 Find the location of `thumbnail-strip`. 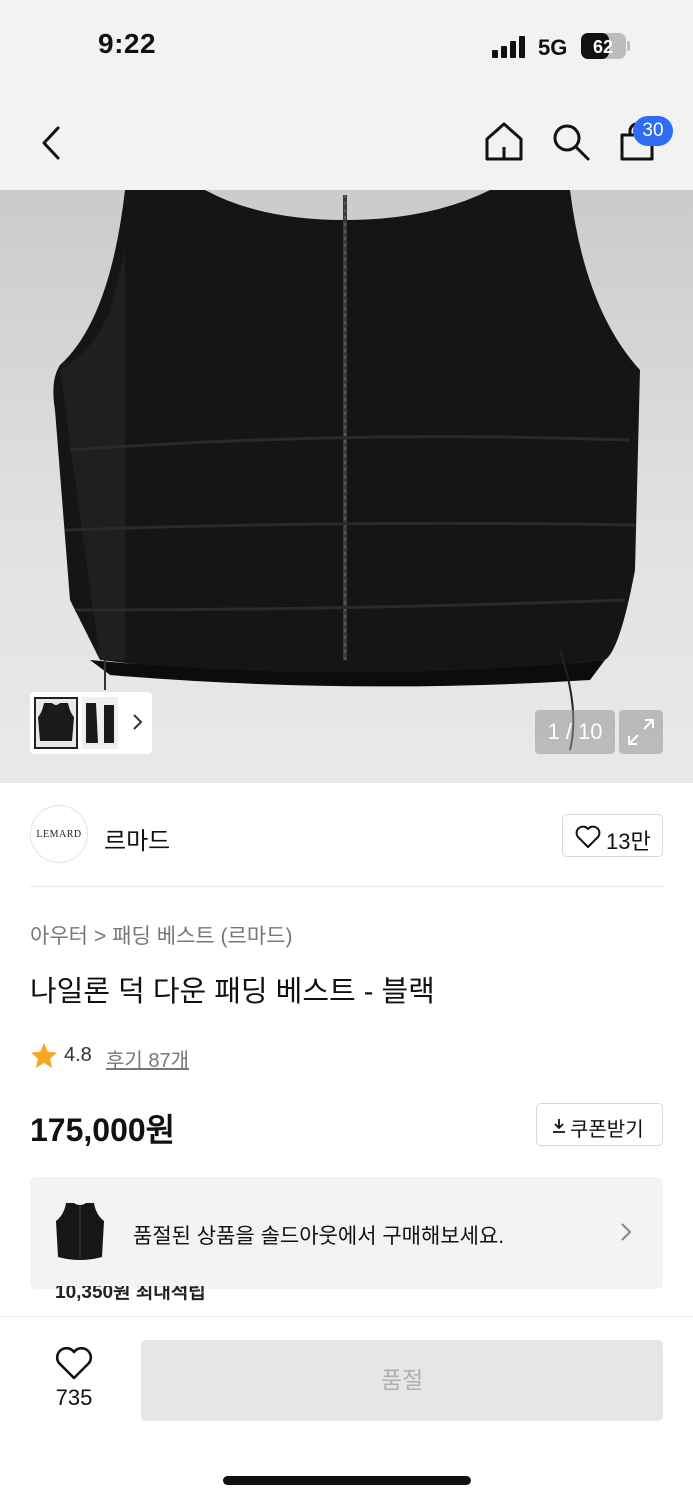

thumbnail-strip is located at coordinates (91, 723).